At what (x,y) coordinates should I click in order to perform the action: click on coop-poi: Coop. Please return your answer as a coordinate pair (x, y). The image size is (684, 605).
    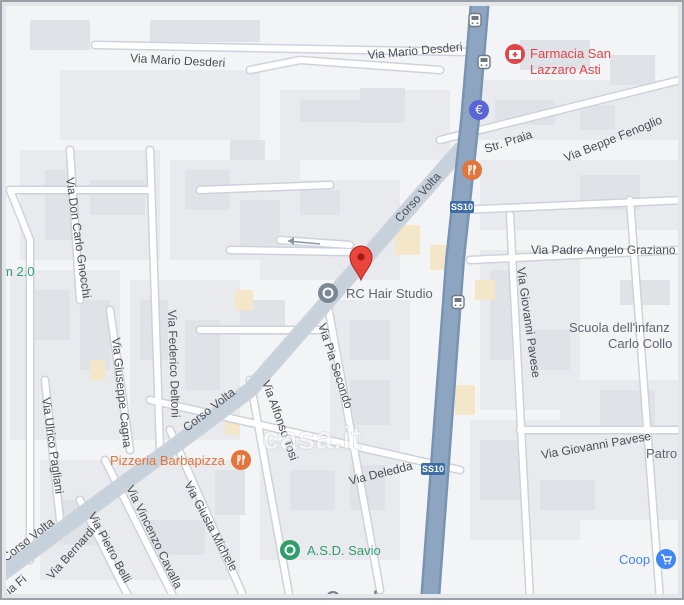
    Looking at the image, I should click on (647, 559).